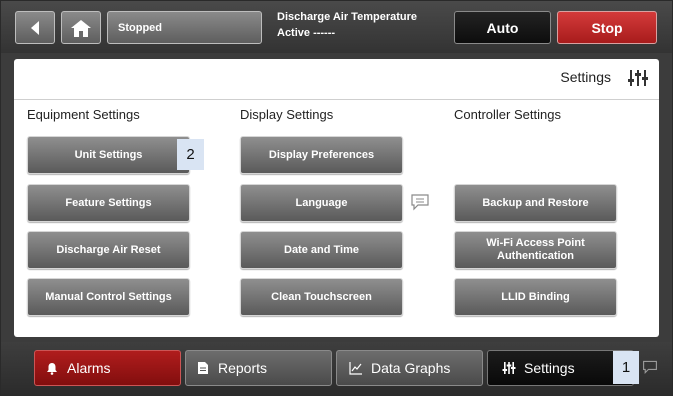 This screenshot has height=396, width=673. Describe the element at coordinates (535, 297) in the screenshot. I see `llid-binding-button: LLID Binding` at that location.